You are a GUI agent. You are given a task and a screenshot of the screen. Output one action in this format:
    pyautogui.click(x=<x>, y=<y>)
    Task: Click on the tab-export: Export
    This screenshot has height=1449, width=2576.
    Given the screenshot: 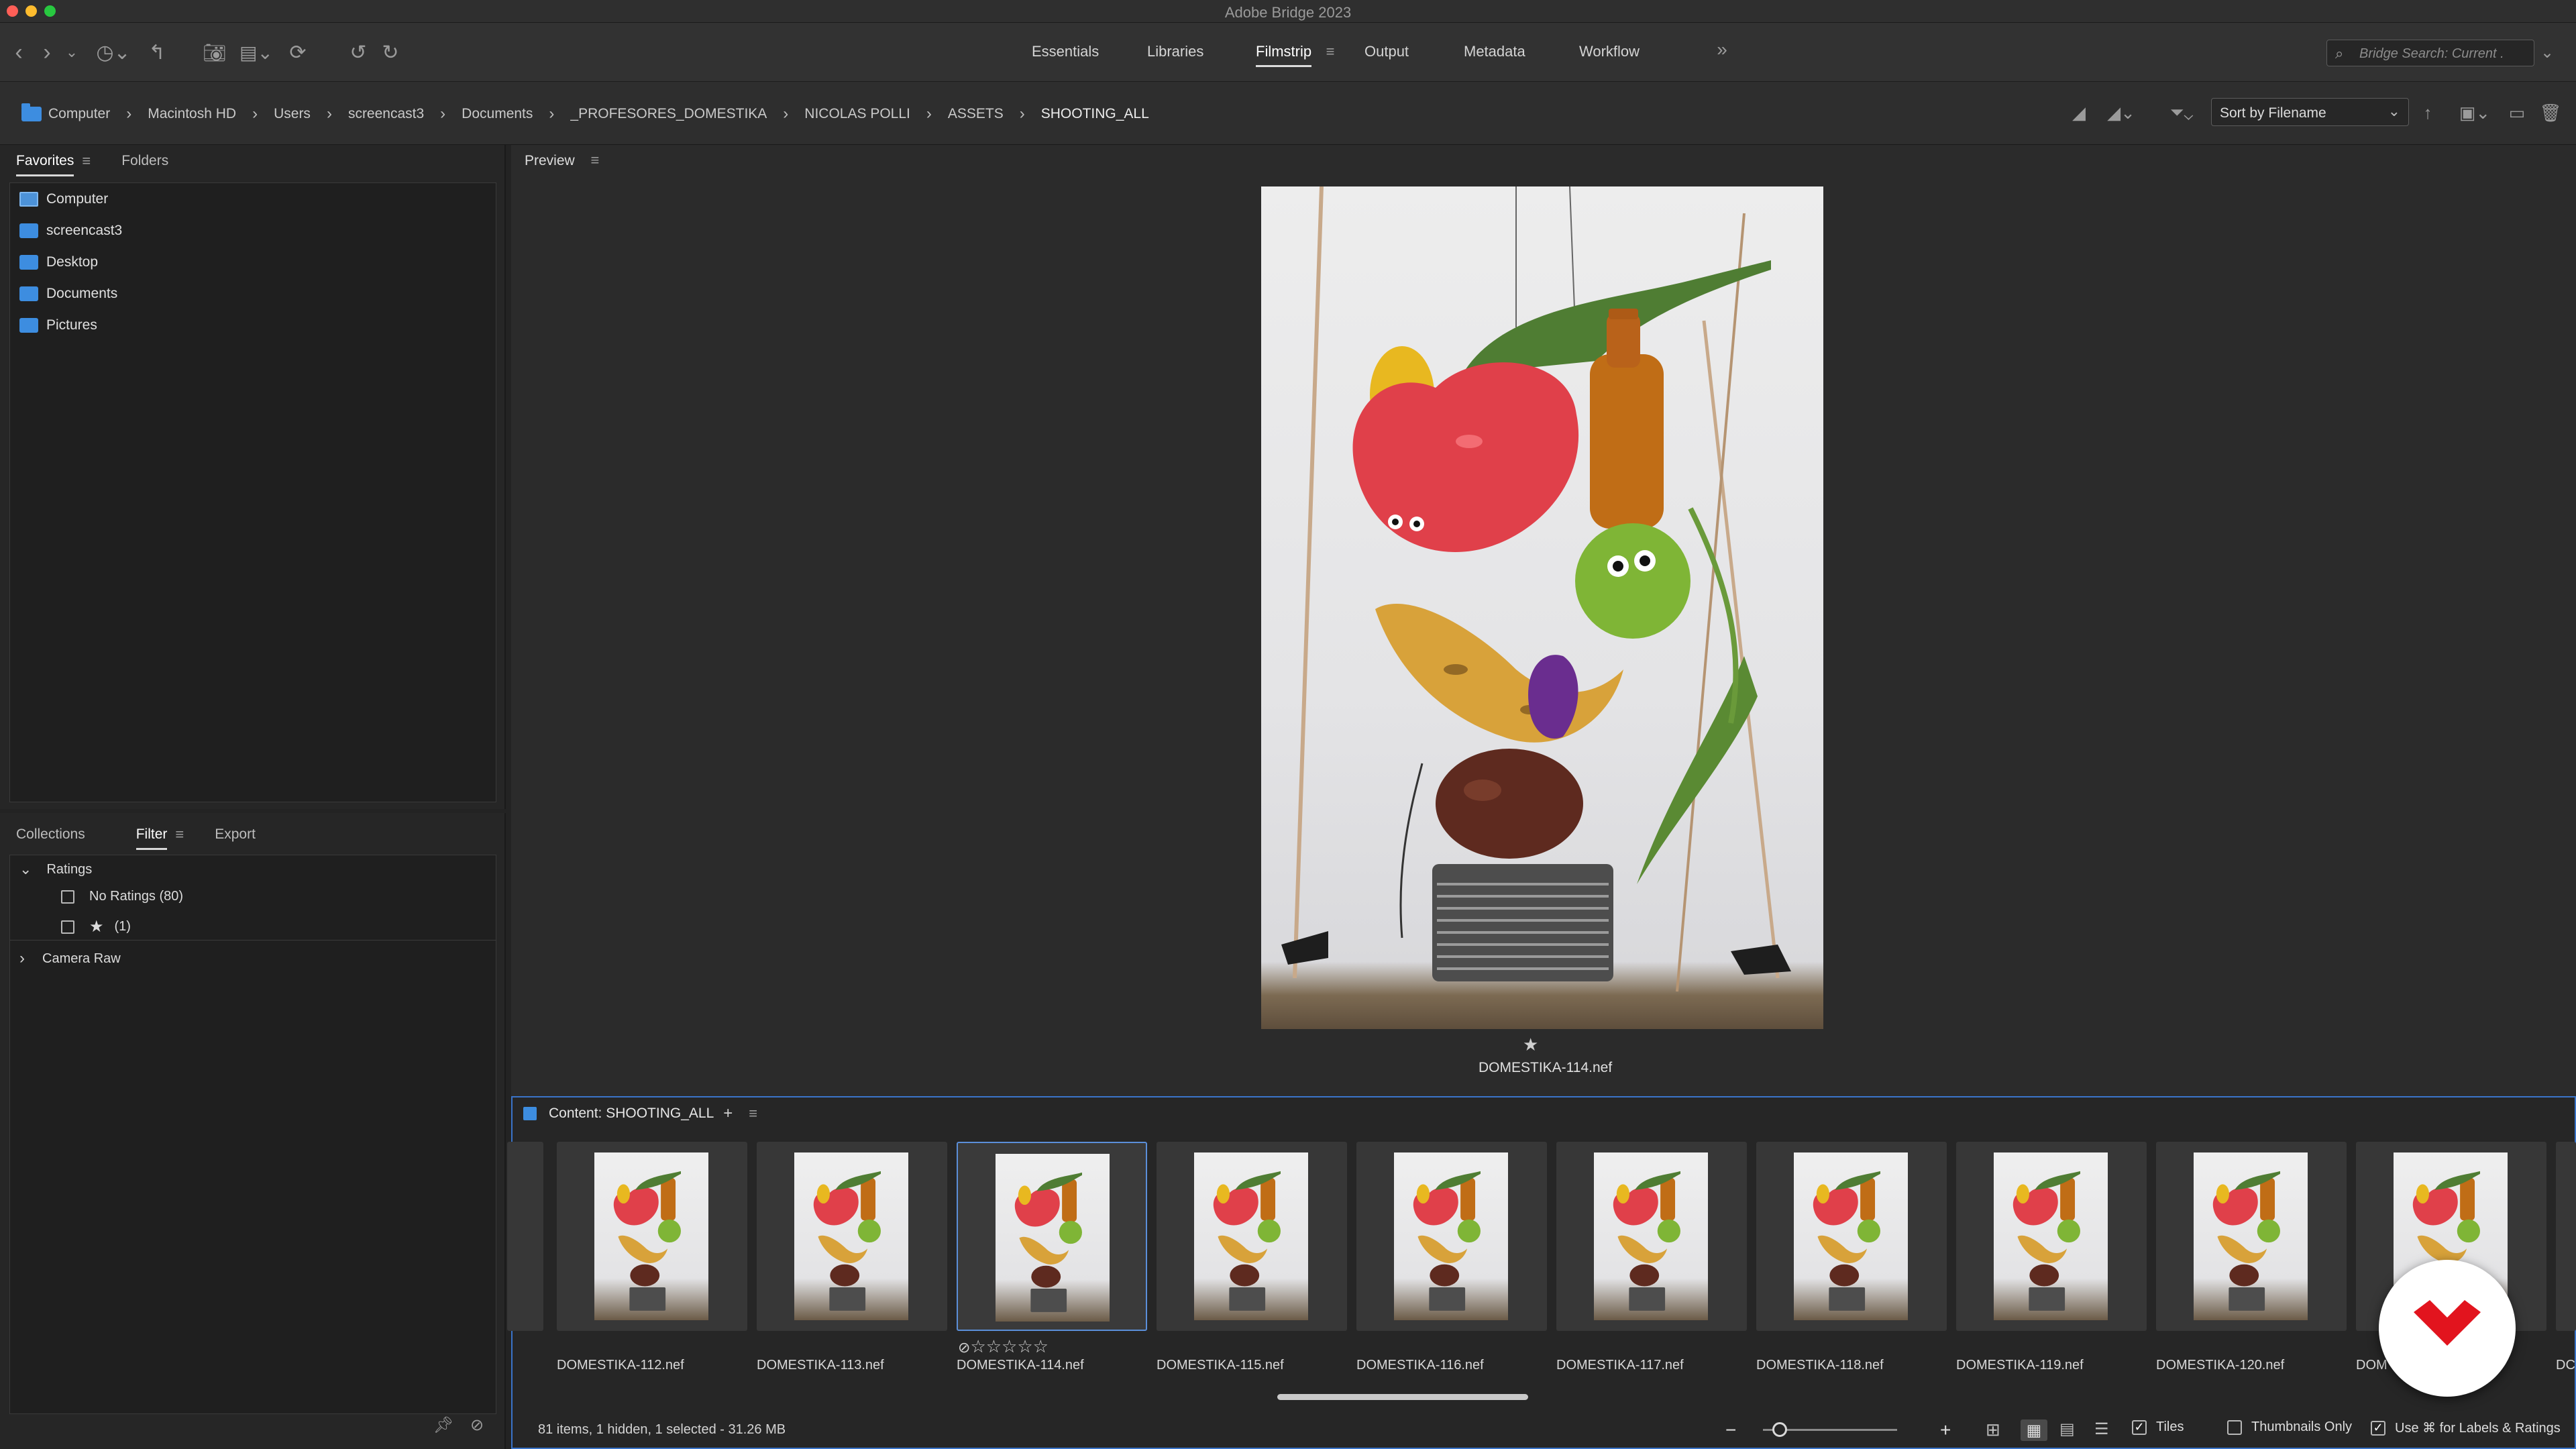 What is the action you would take?
    pyautogui.click(x=235, y=834)
    